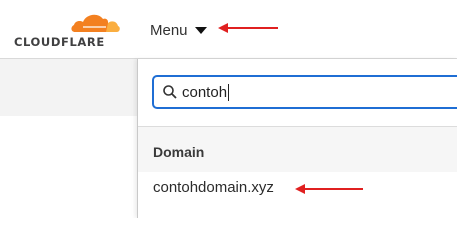 This screenshot has height=240, width=457. Describe the element at coordinates (170, 92) in the screenshot. I see `search-icon` at that location.